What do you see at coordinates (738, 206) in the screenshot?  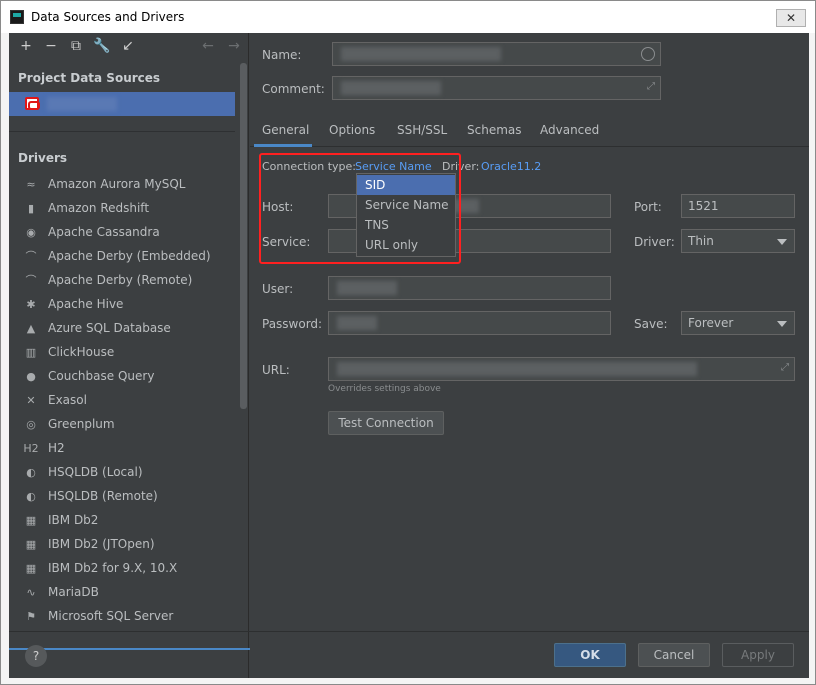 I see `port-input: 1521` at bounding box center [738, 206].